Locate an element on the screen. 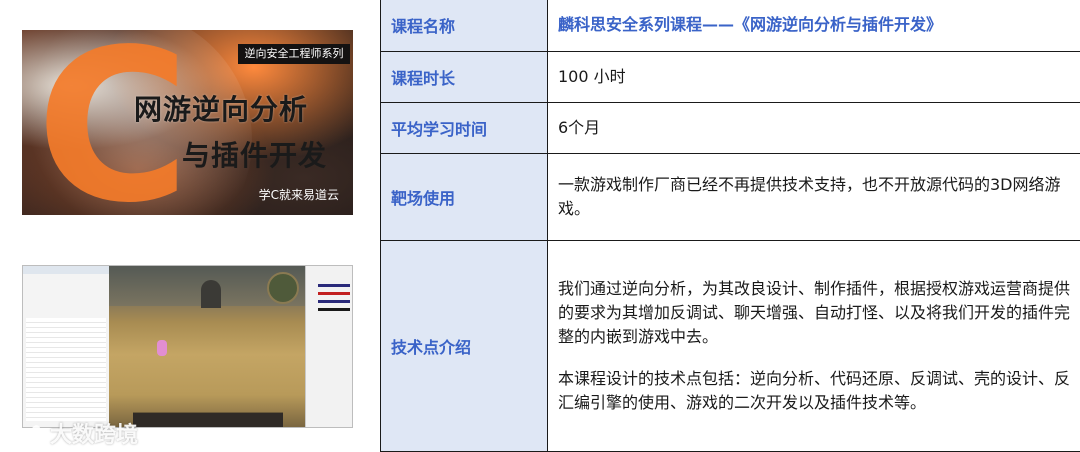  tool-window-list is located at coordinates (66, 369).